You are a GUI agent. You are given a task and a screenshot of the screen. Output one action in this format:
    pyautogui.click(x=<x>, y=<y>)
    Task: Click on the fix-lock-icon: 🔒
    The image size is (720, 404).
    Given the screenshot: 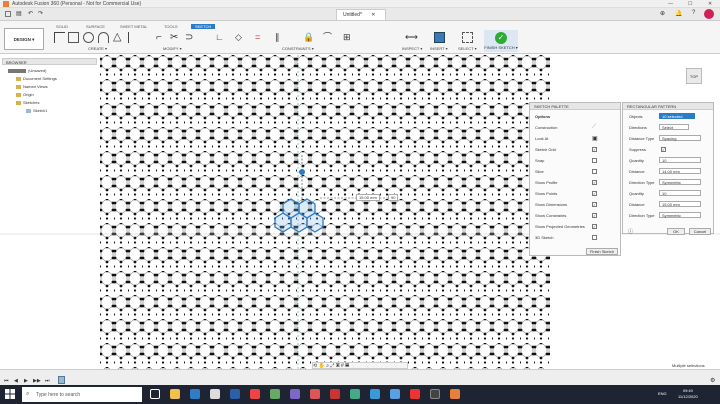 What is the action you would take?
    pyautogui.click(x=308, y=37)
    